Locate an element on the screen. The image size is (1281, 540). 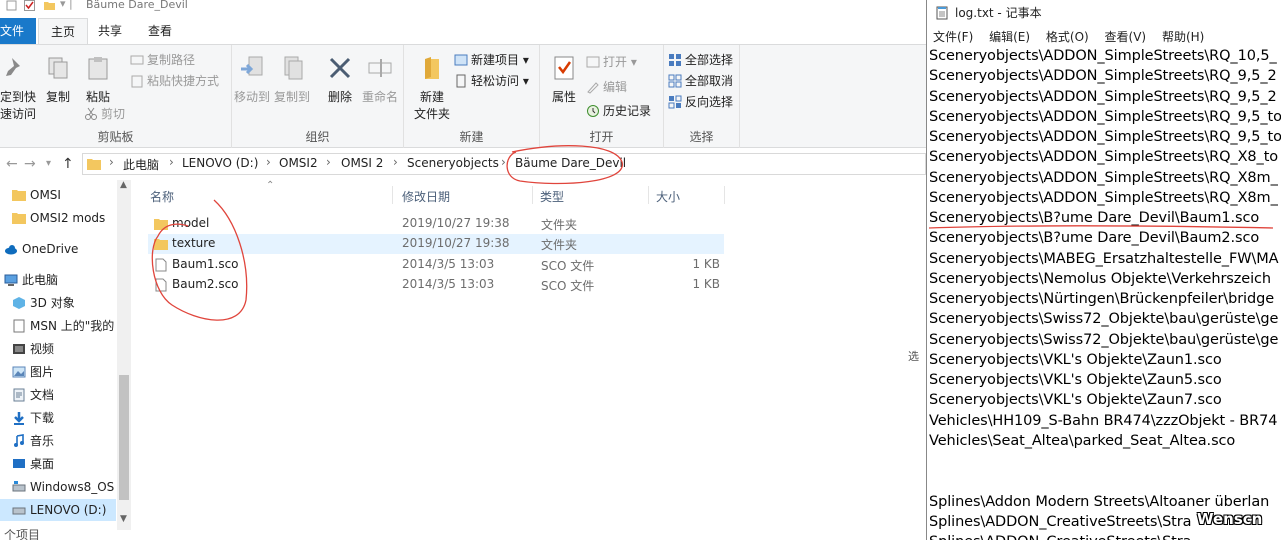
new-folder-button: 新建 文件夹 is located at coordinates (432, 88).